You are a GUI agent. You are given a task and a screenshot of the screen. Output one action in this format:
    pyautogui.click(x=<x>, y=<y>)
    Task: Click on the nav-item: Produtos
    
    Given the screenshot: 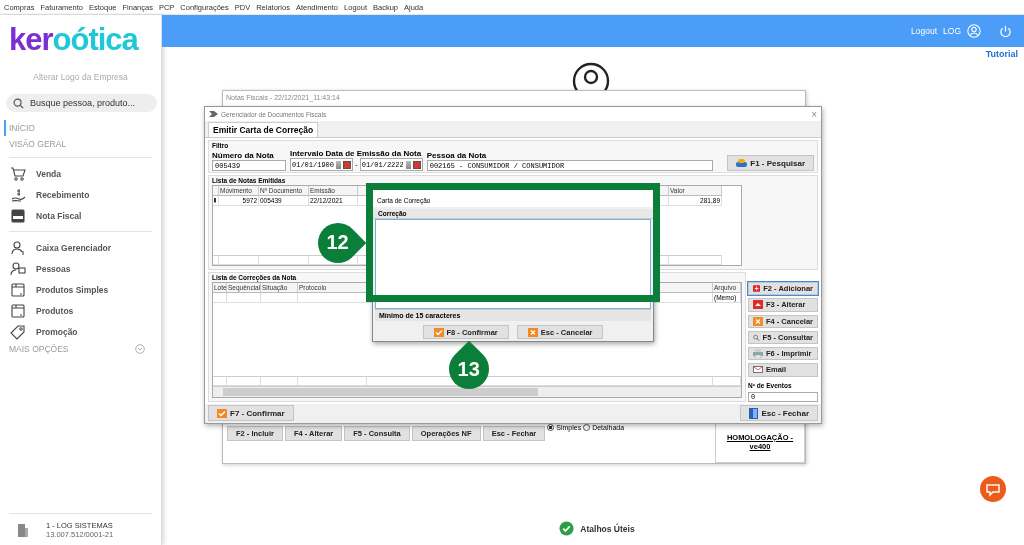 What is the action you would take?
    pyautogui.click(x=42, y=310)
    